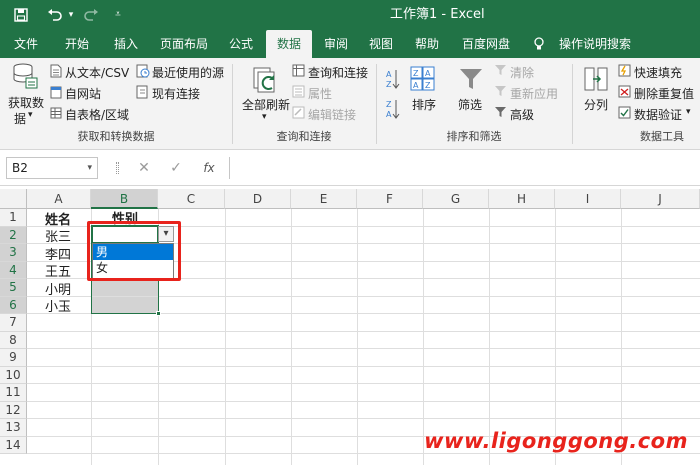 The image size is (700, 465). I want to click on formula-bar-grip, so click(117, 168).